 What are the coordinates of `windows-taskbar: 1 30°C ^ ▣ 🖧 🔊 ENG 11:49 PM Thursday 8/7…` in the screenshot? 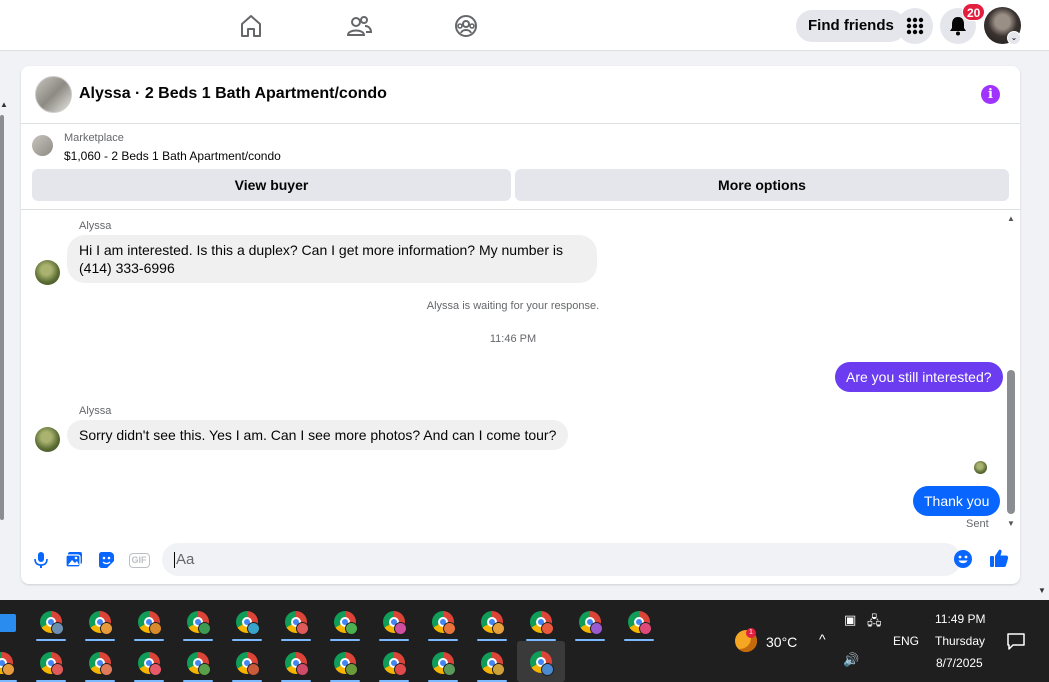 It's located at (524, 641).